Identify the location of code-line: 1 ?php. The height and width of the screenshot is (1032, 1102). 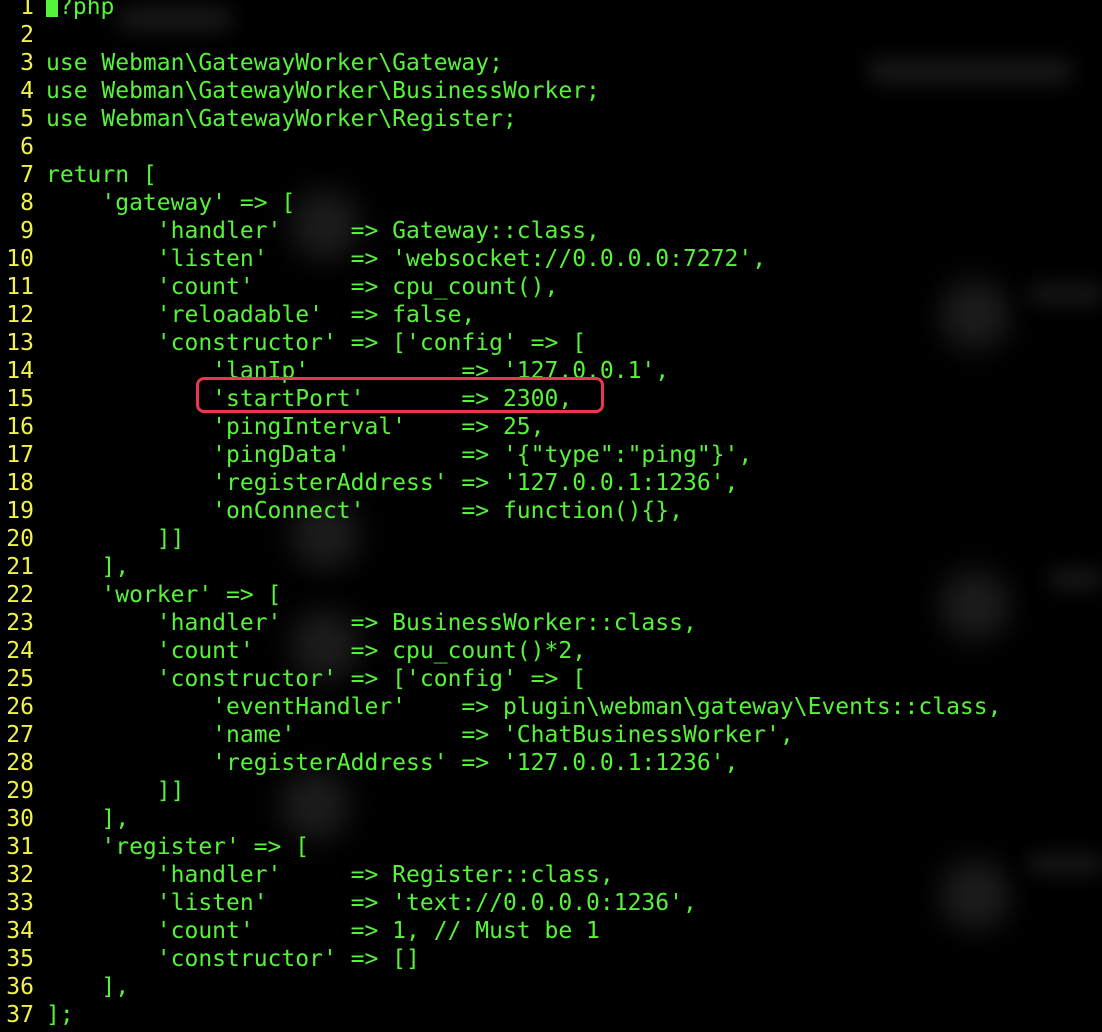
(500, 10).